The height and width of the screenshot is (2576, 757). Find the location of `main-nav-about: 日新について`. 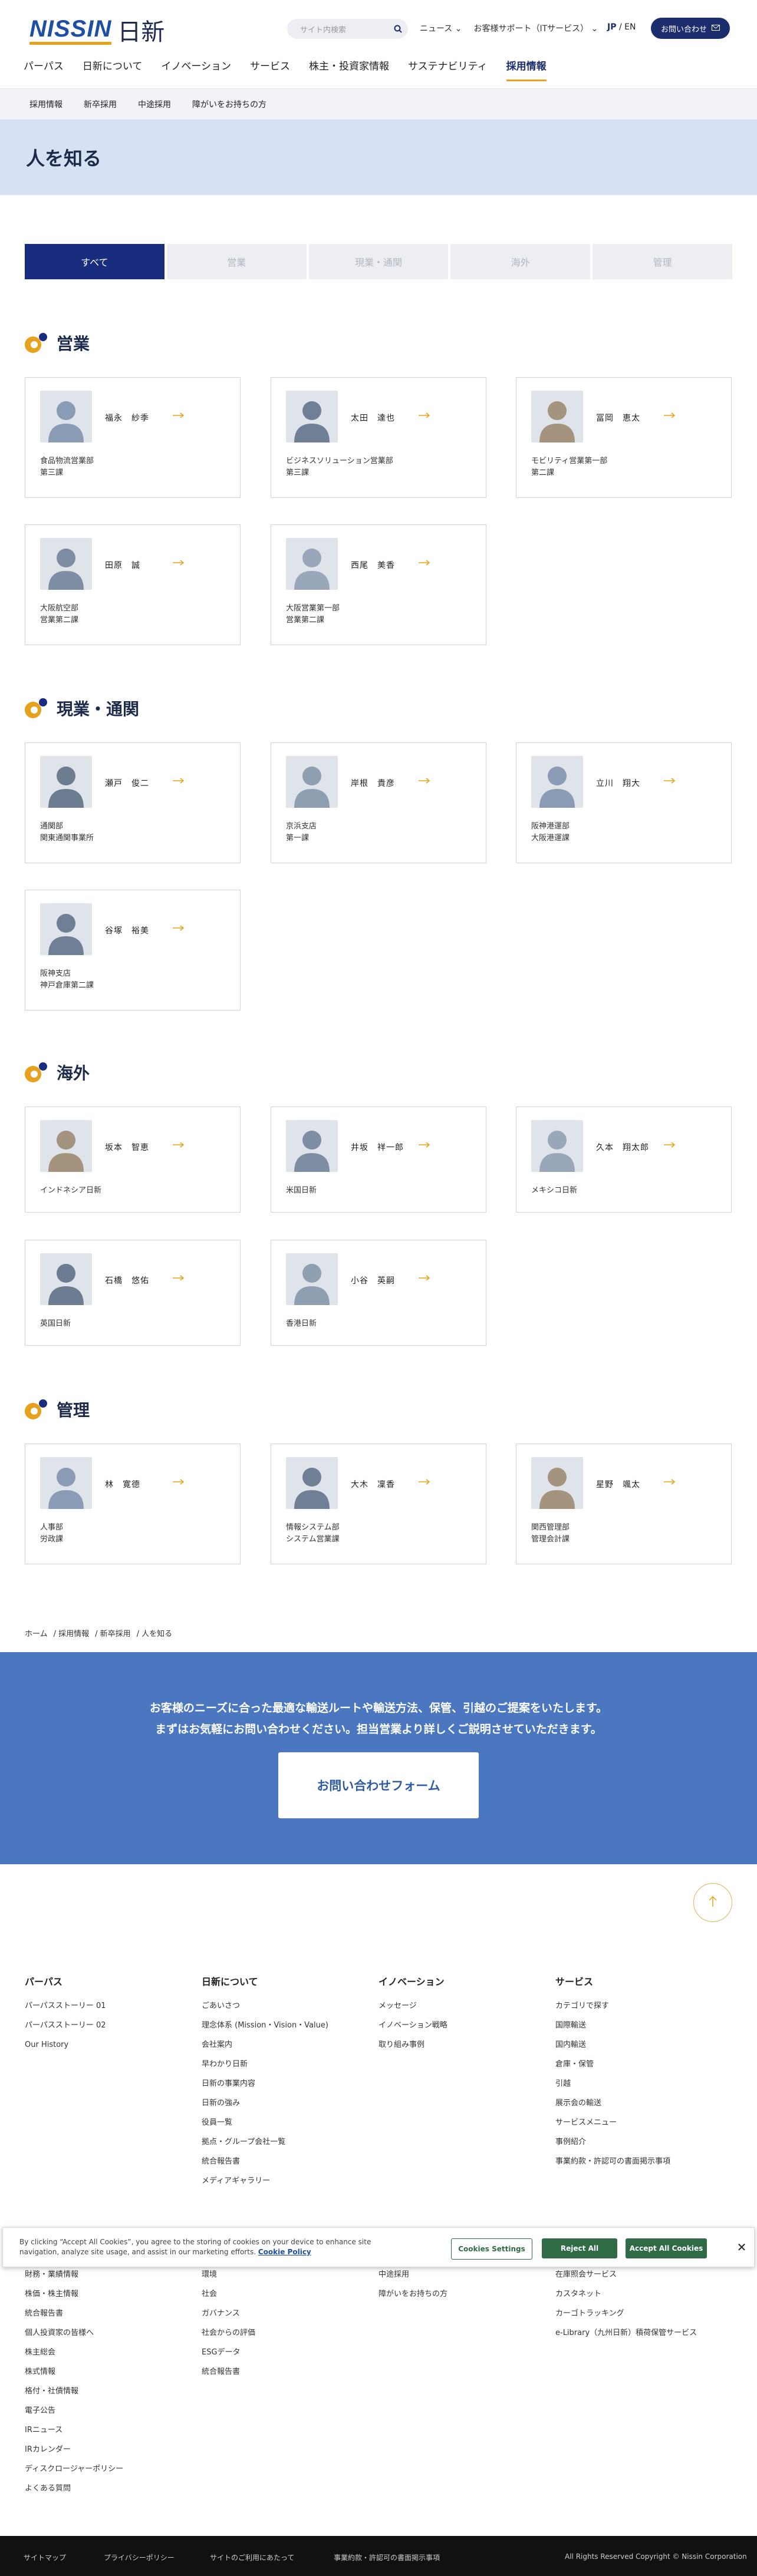

main-nav-about: 日新について is located at coordinates (113, 69).